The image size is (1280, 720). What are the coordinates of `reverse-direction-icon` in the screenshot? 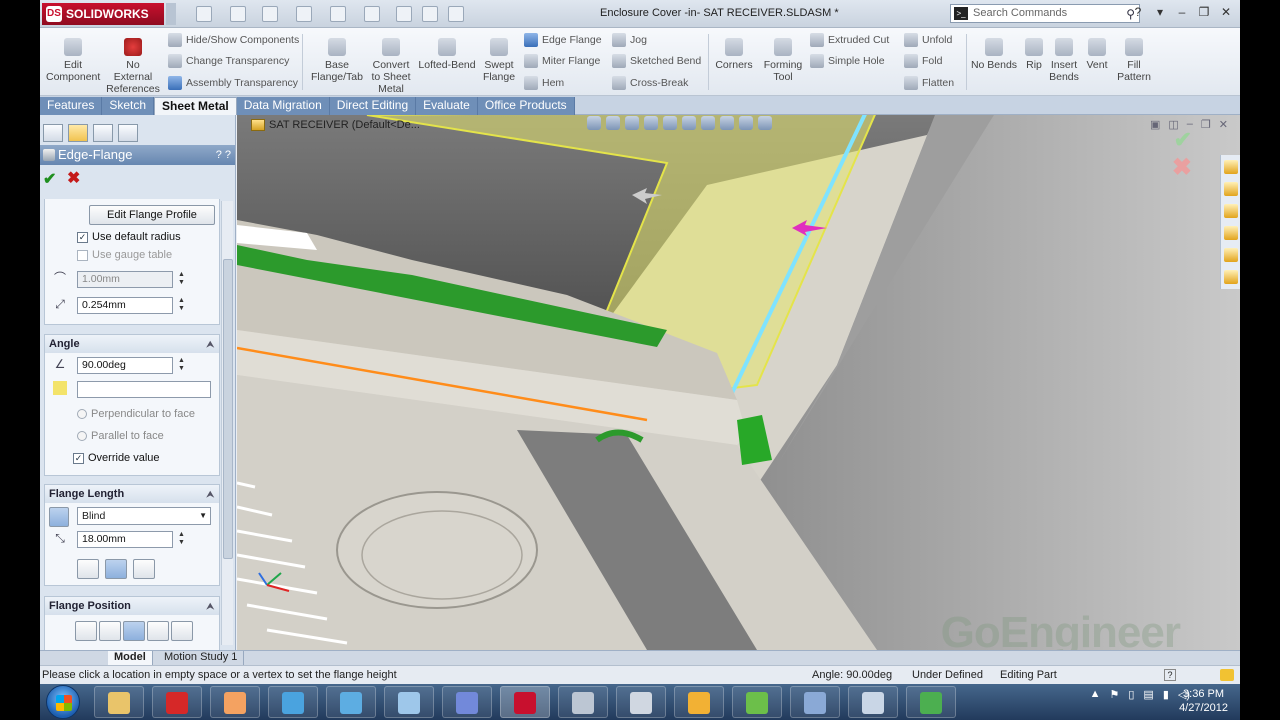 It's located at (59, 517).